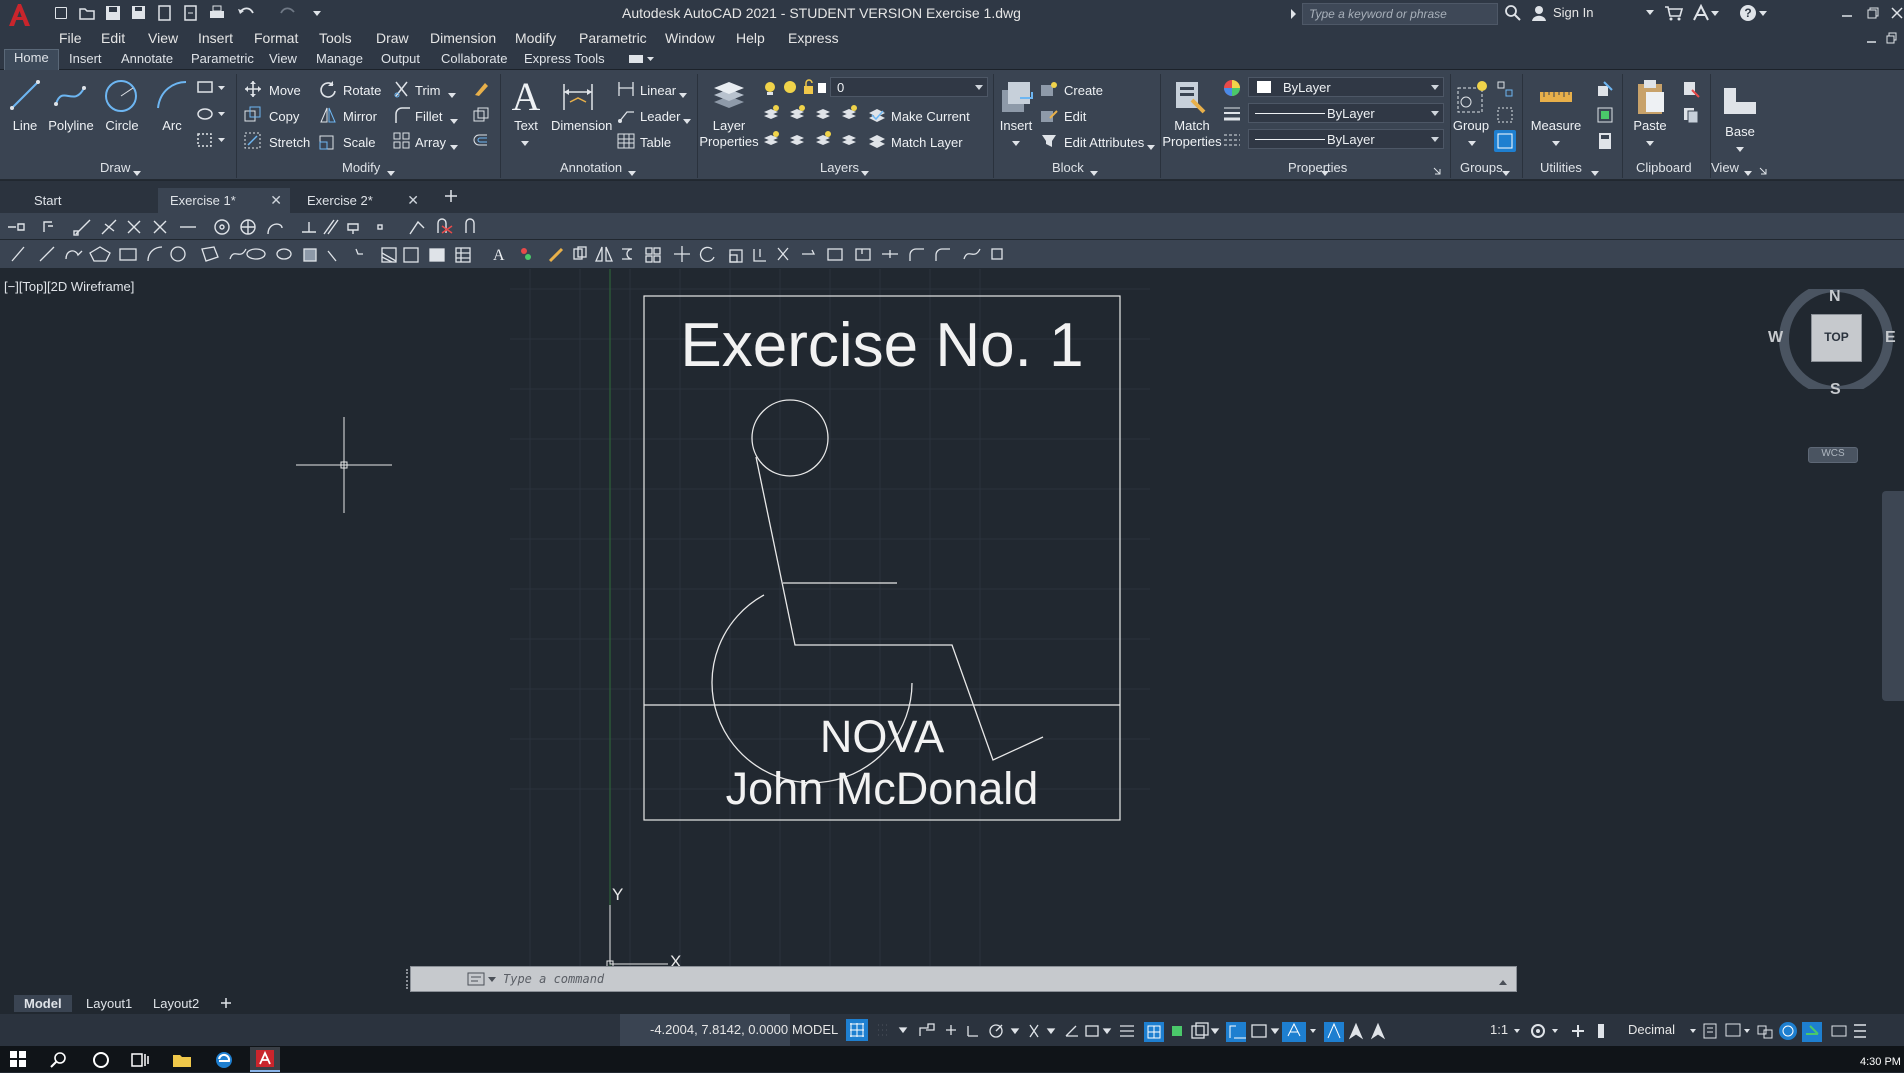 This screenshot has height=1073, width=1904. I want to click on ribbon-minimize-icon, so click(642, 60).